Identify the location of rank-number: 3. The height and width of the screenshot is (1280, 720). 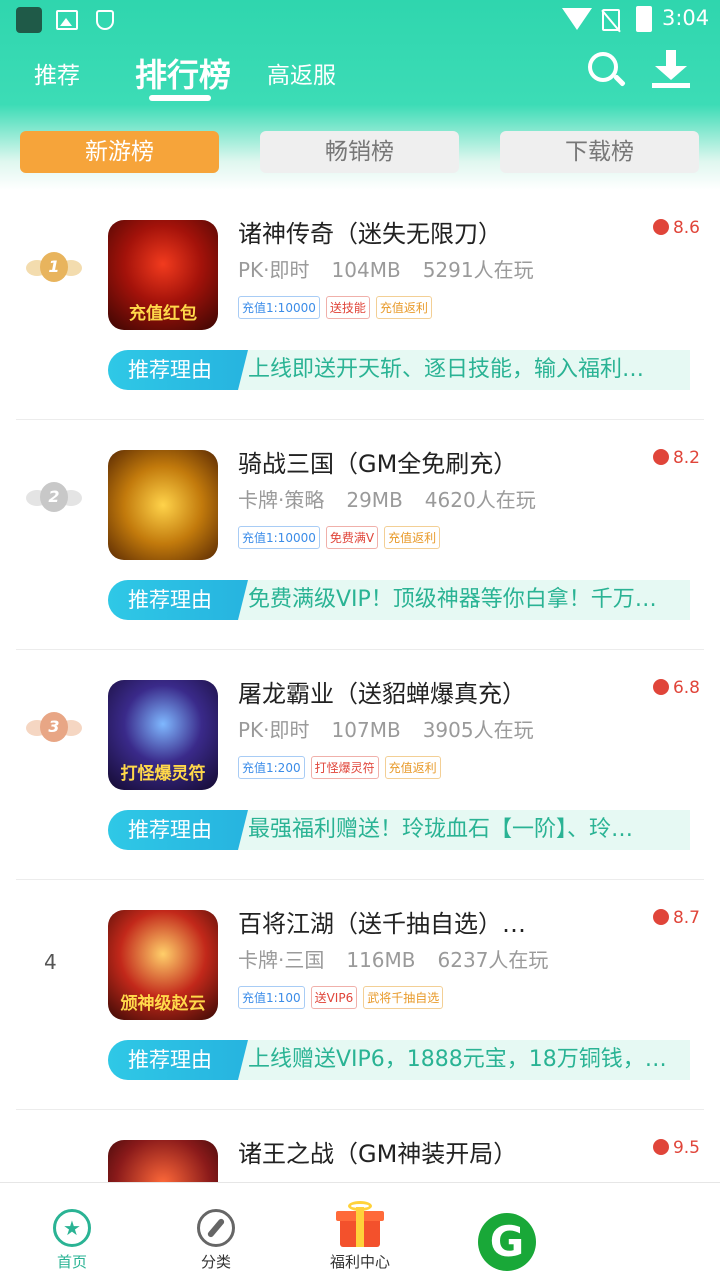
(54, 727).